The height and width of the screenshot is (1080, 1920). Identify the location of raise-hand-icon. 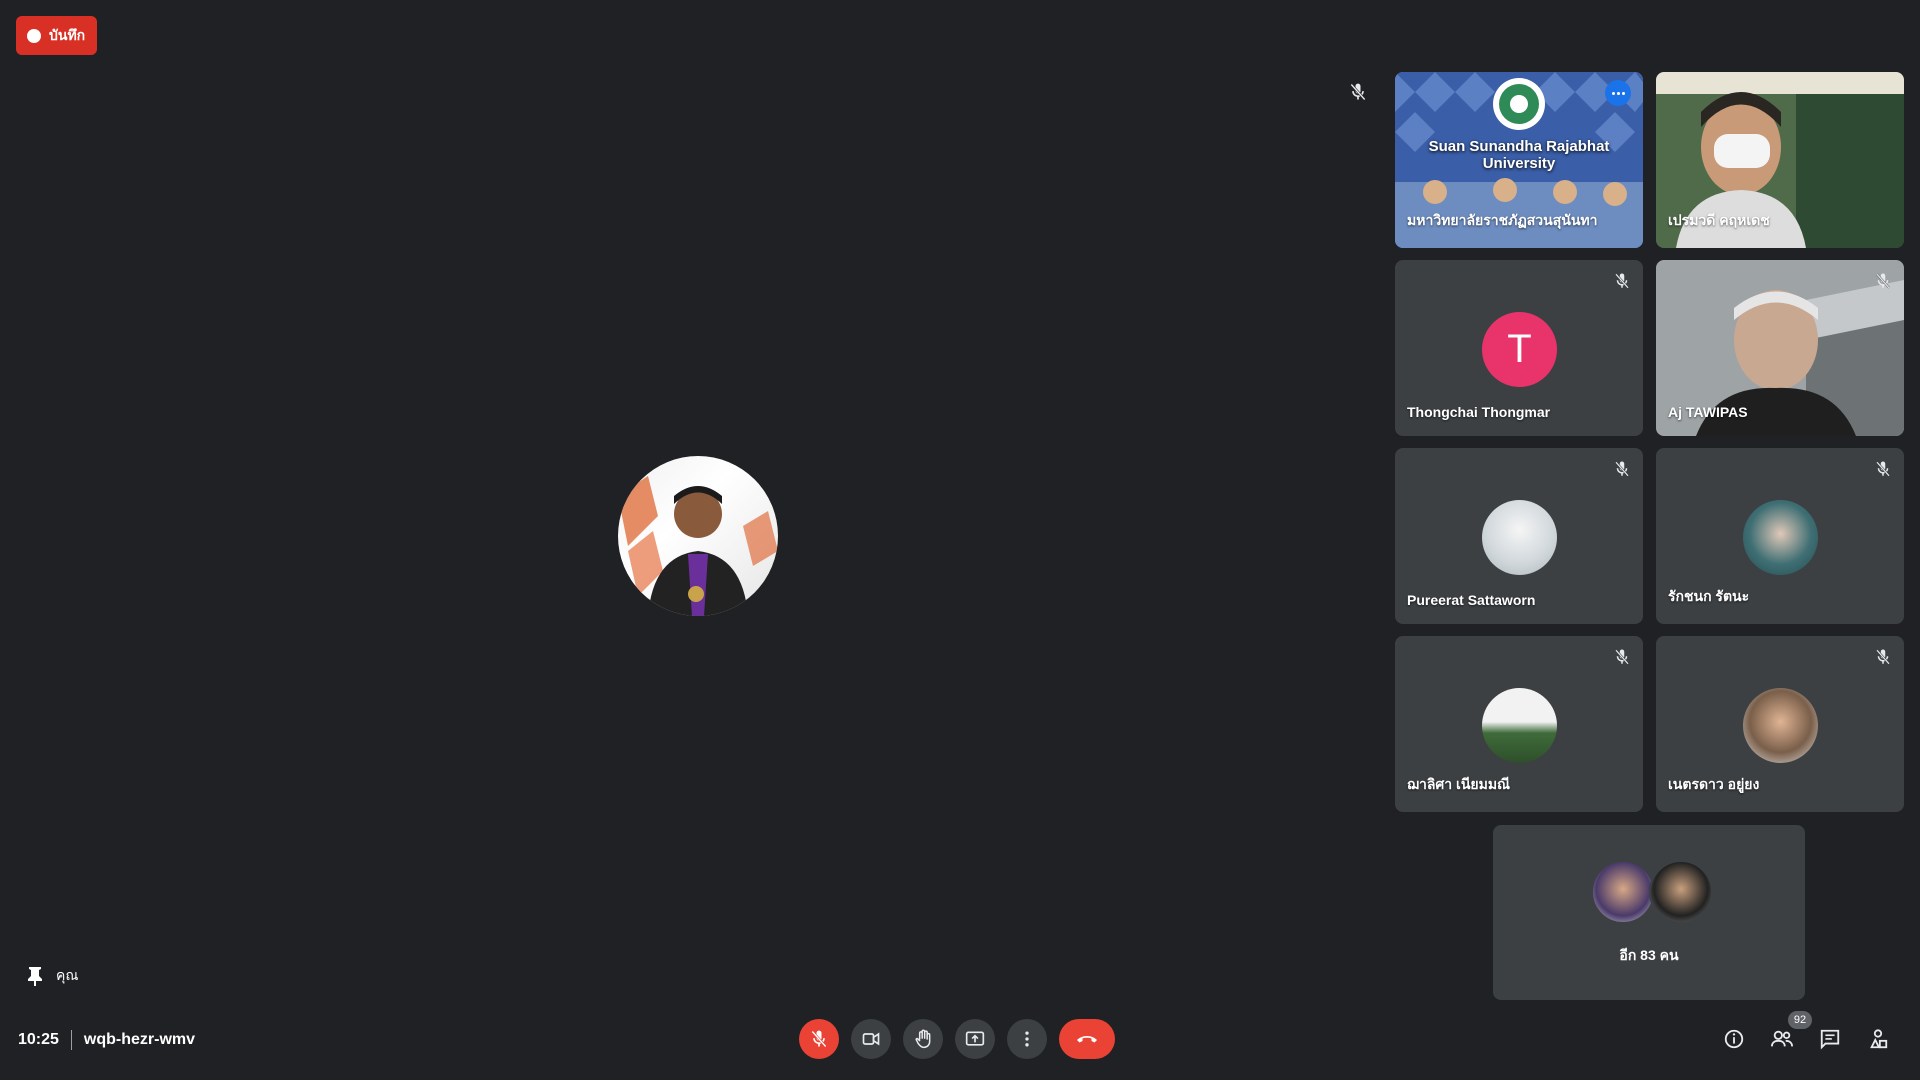
(923, 1039).